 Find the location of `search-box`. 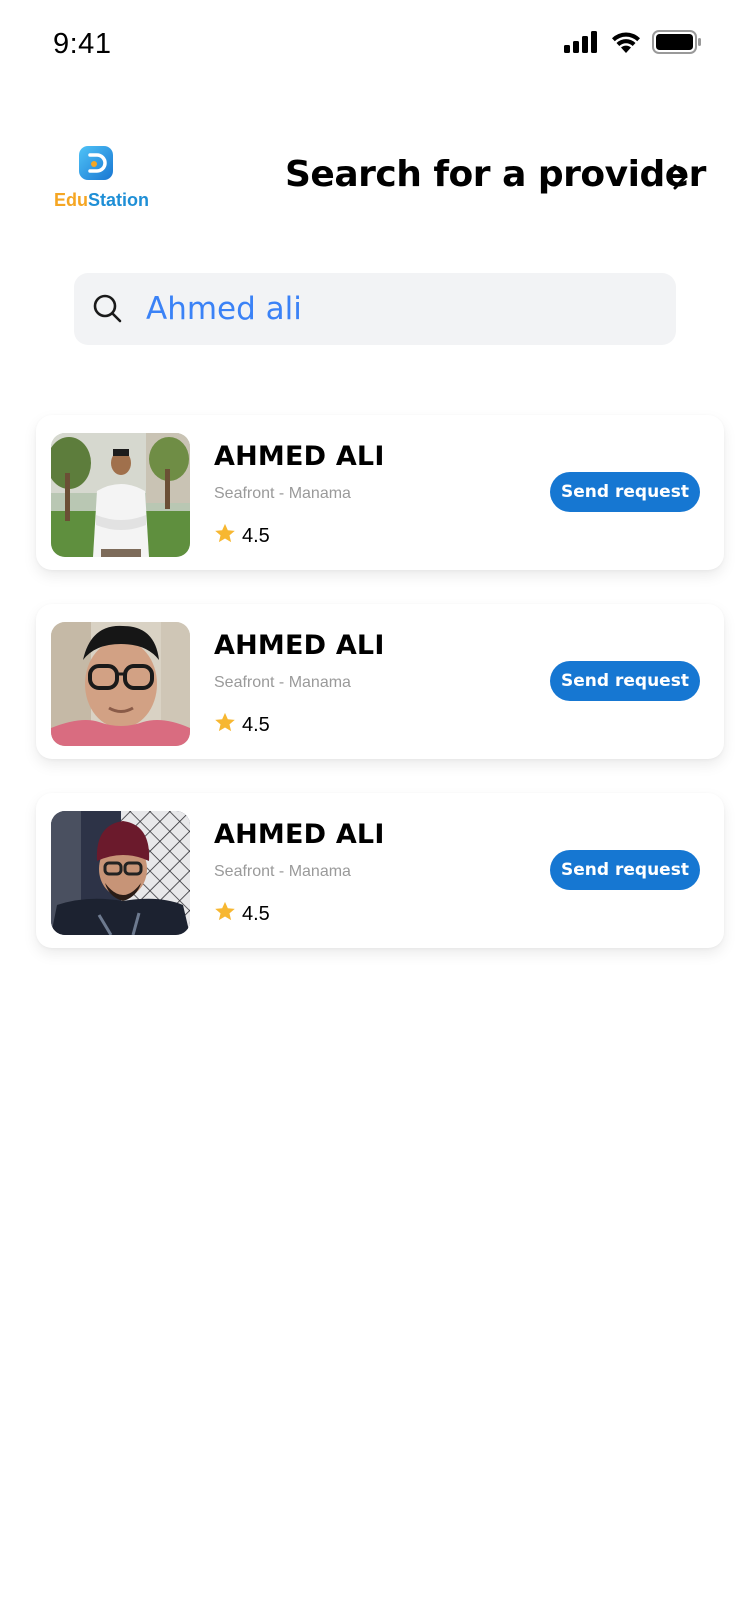

search-box is located at coordinates (375, 309).